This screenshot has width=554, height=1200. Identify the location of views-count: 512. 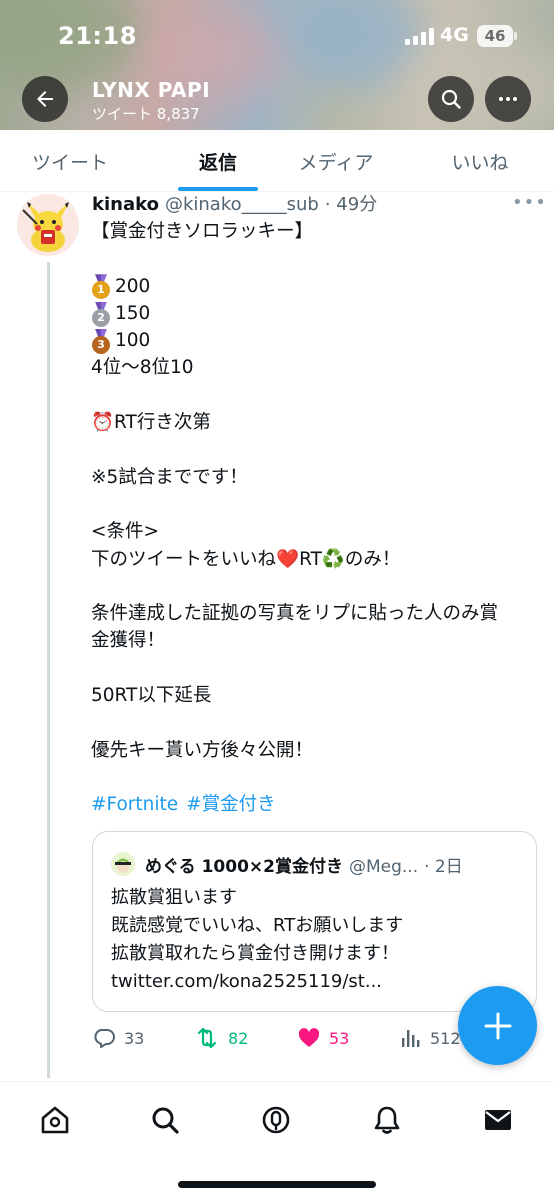
(445, 1038).